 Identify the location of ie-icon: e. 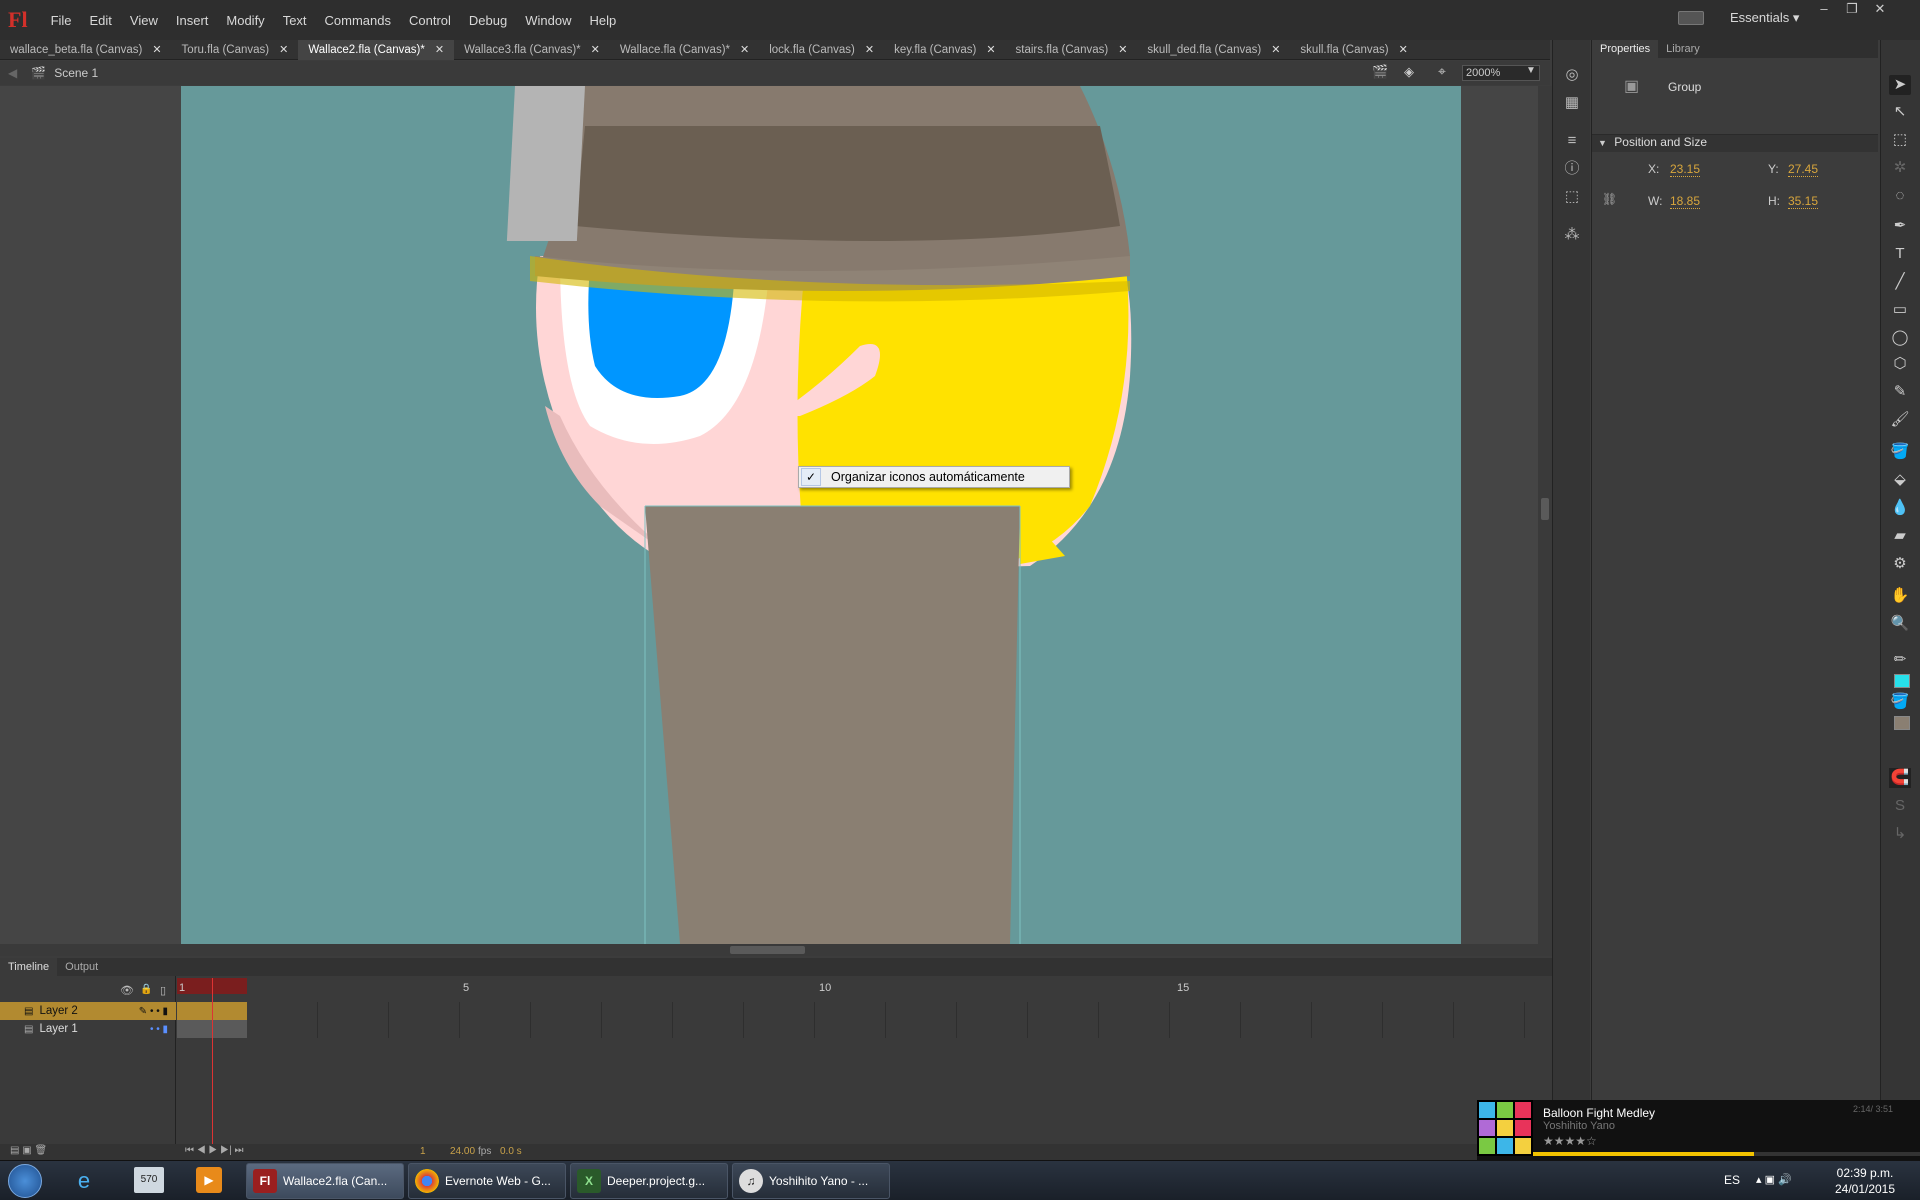
(84, 1181).